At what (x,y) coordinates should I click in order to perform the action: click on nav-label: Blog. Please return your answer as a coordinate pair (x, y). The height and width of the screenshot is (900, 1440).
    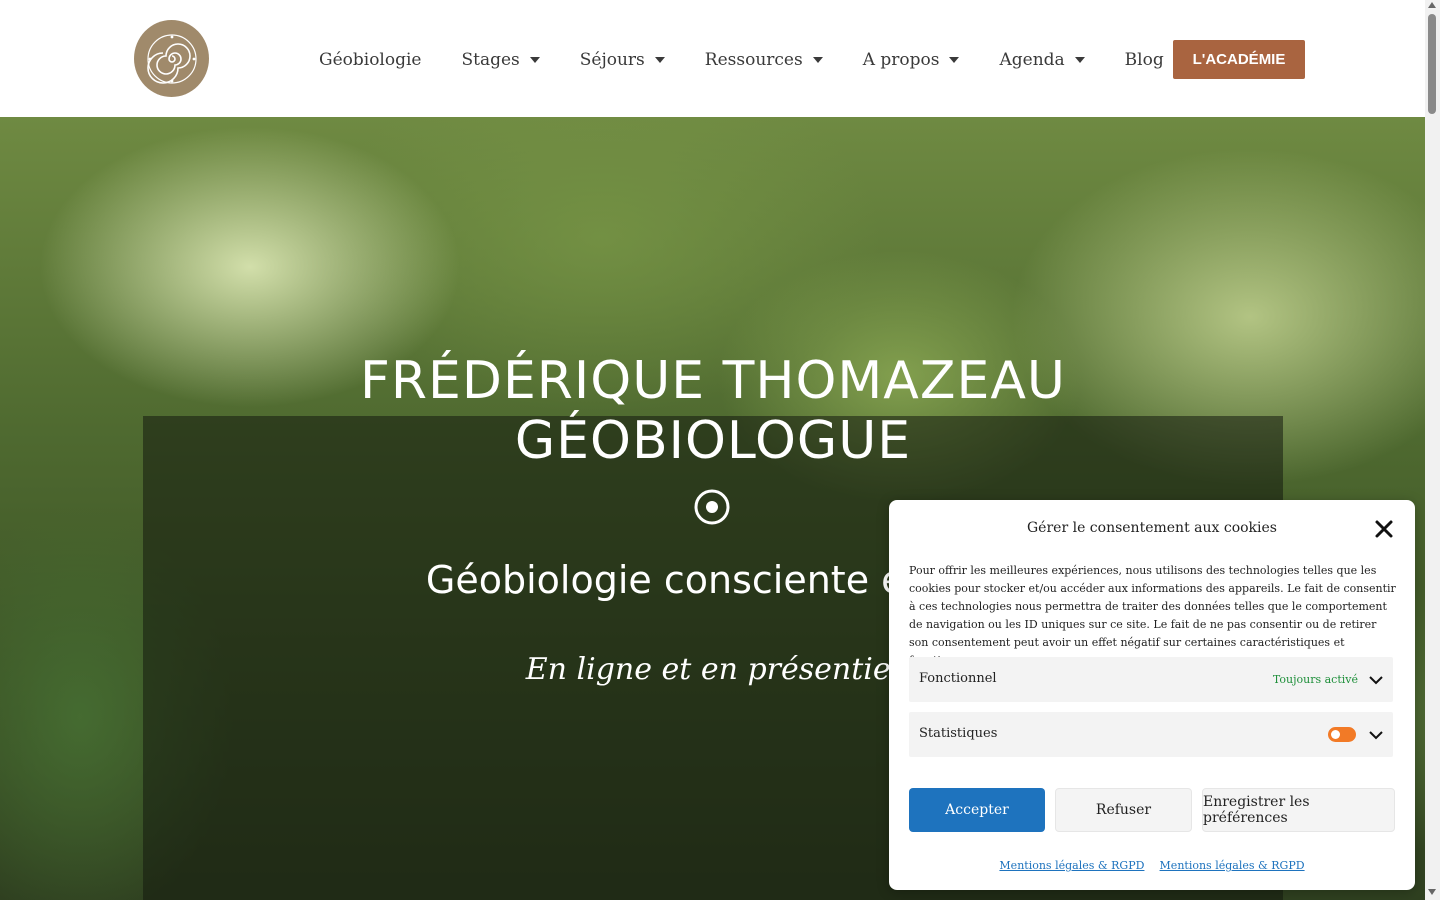
    Looking at the image, I should click on (1144, 60).